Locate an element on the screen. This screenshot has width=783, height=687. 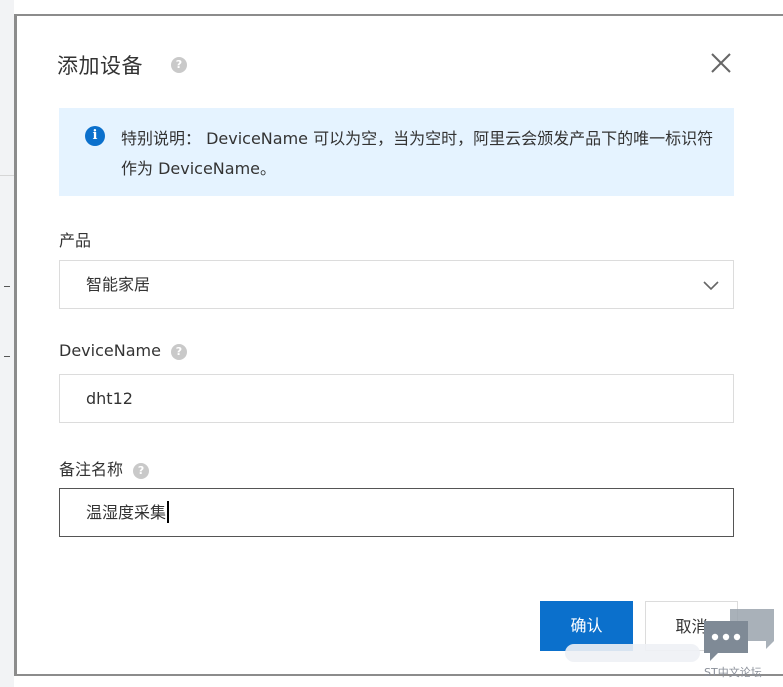
device-name-label: DeviceName? is located at coordinates (123, 350).